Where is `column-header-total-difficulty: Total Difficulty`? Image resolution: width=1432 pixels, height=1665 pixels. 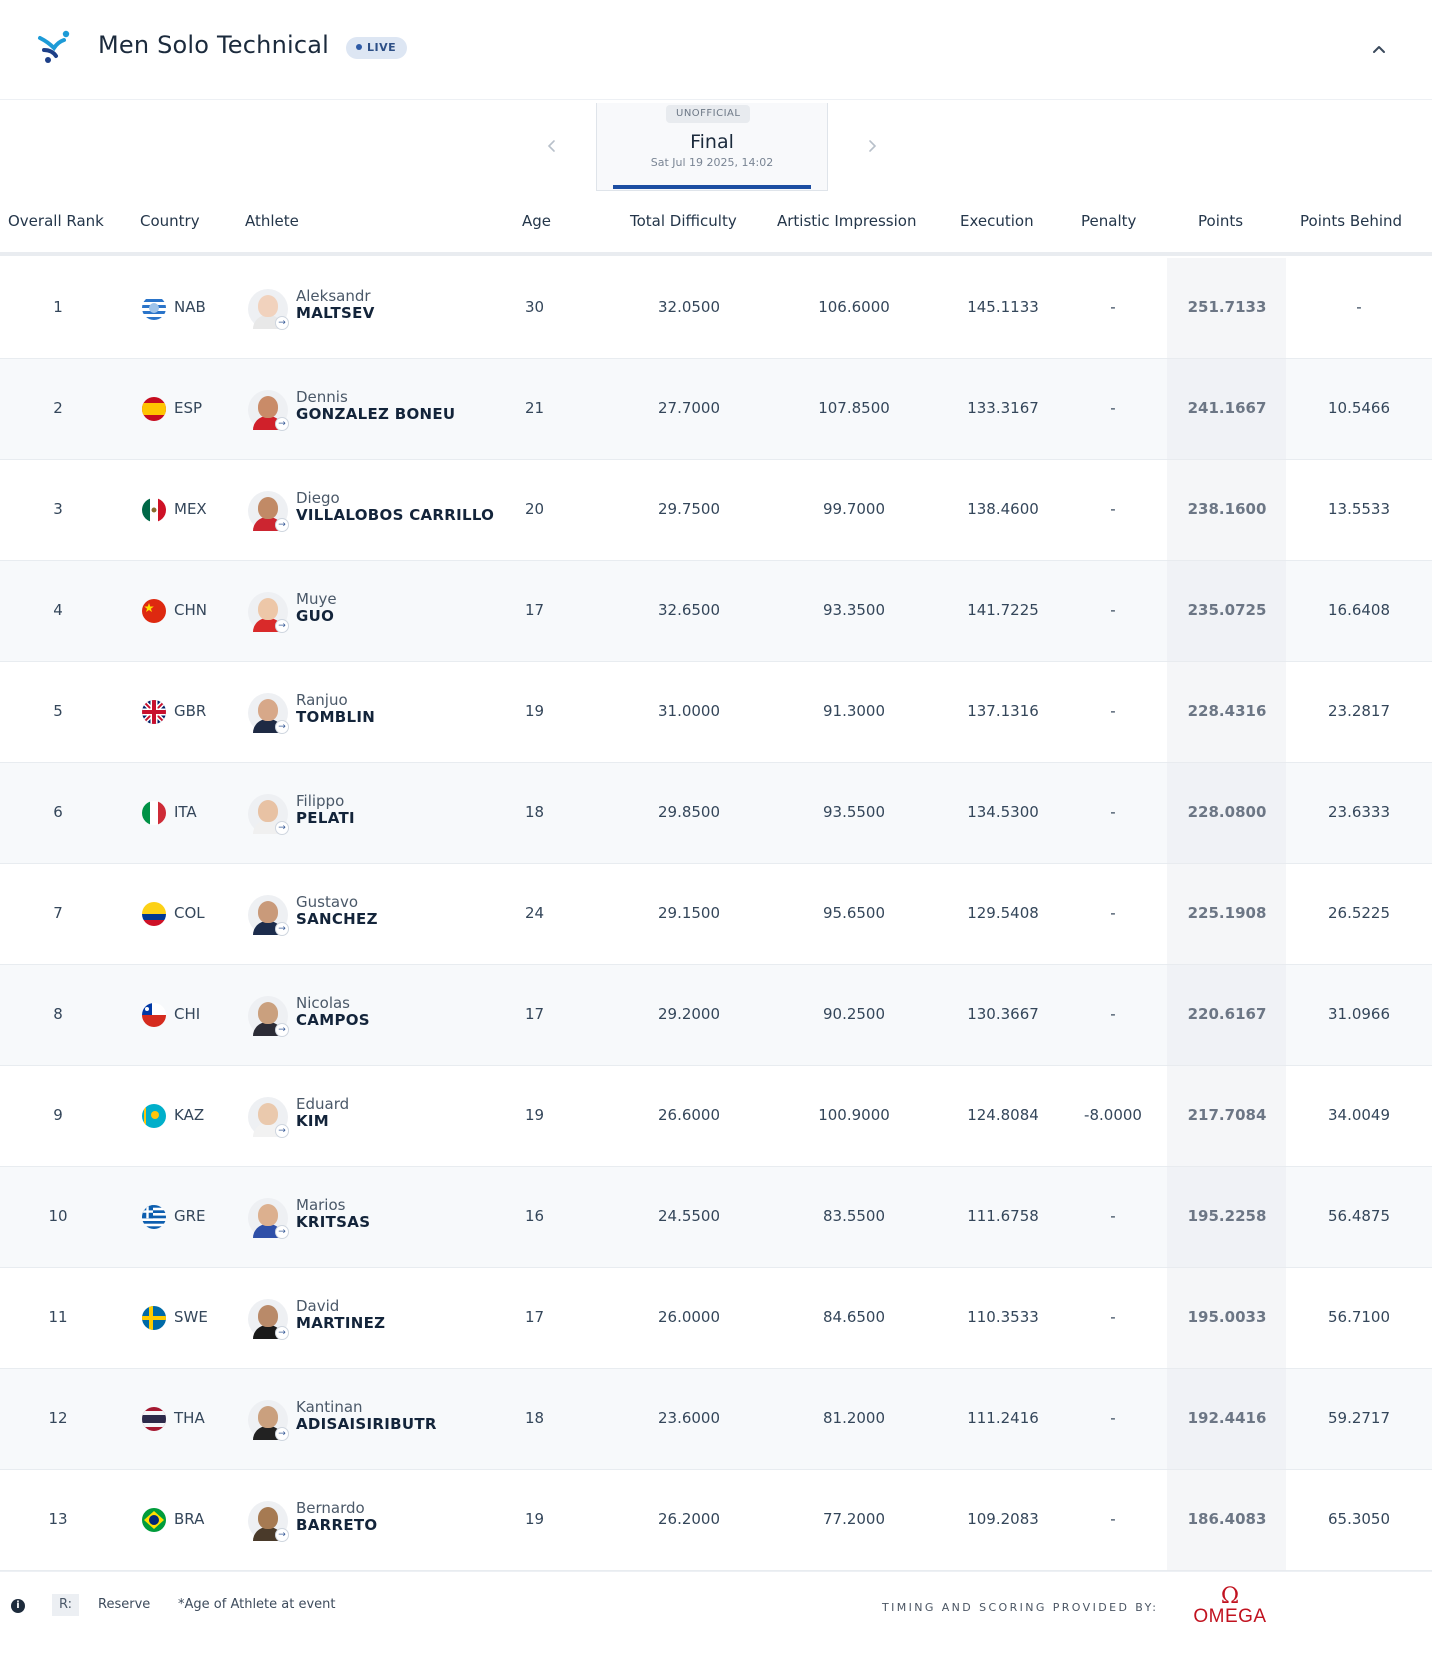 column-header-total-difficulty: Total Difficulty is located at coordinates (683, 221).